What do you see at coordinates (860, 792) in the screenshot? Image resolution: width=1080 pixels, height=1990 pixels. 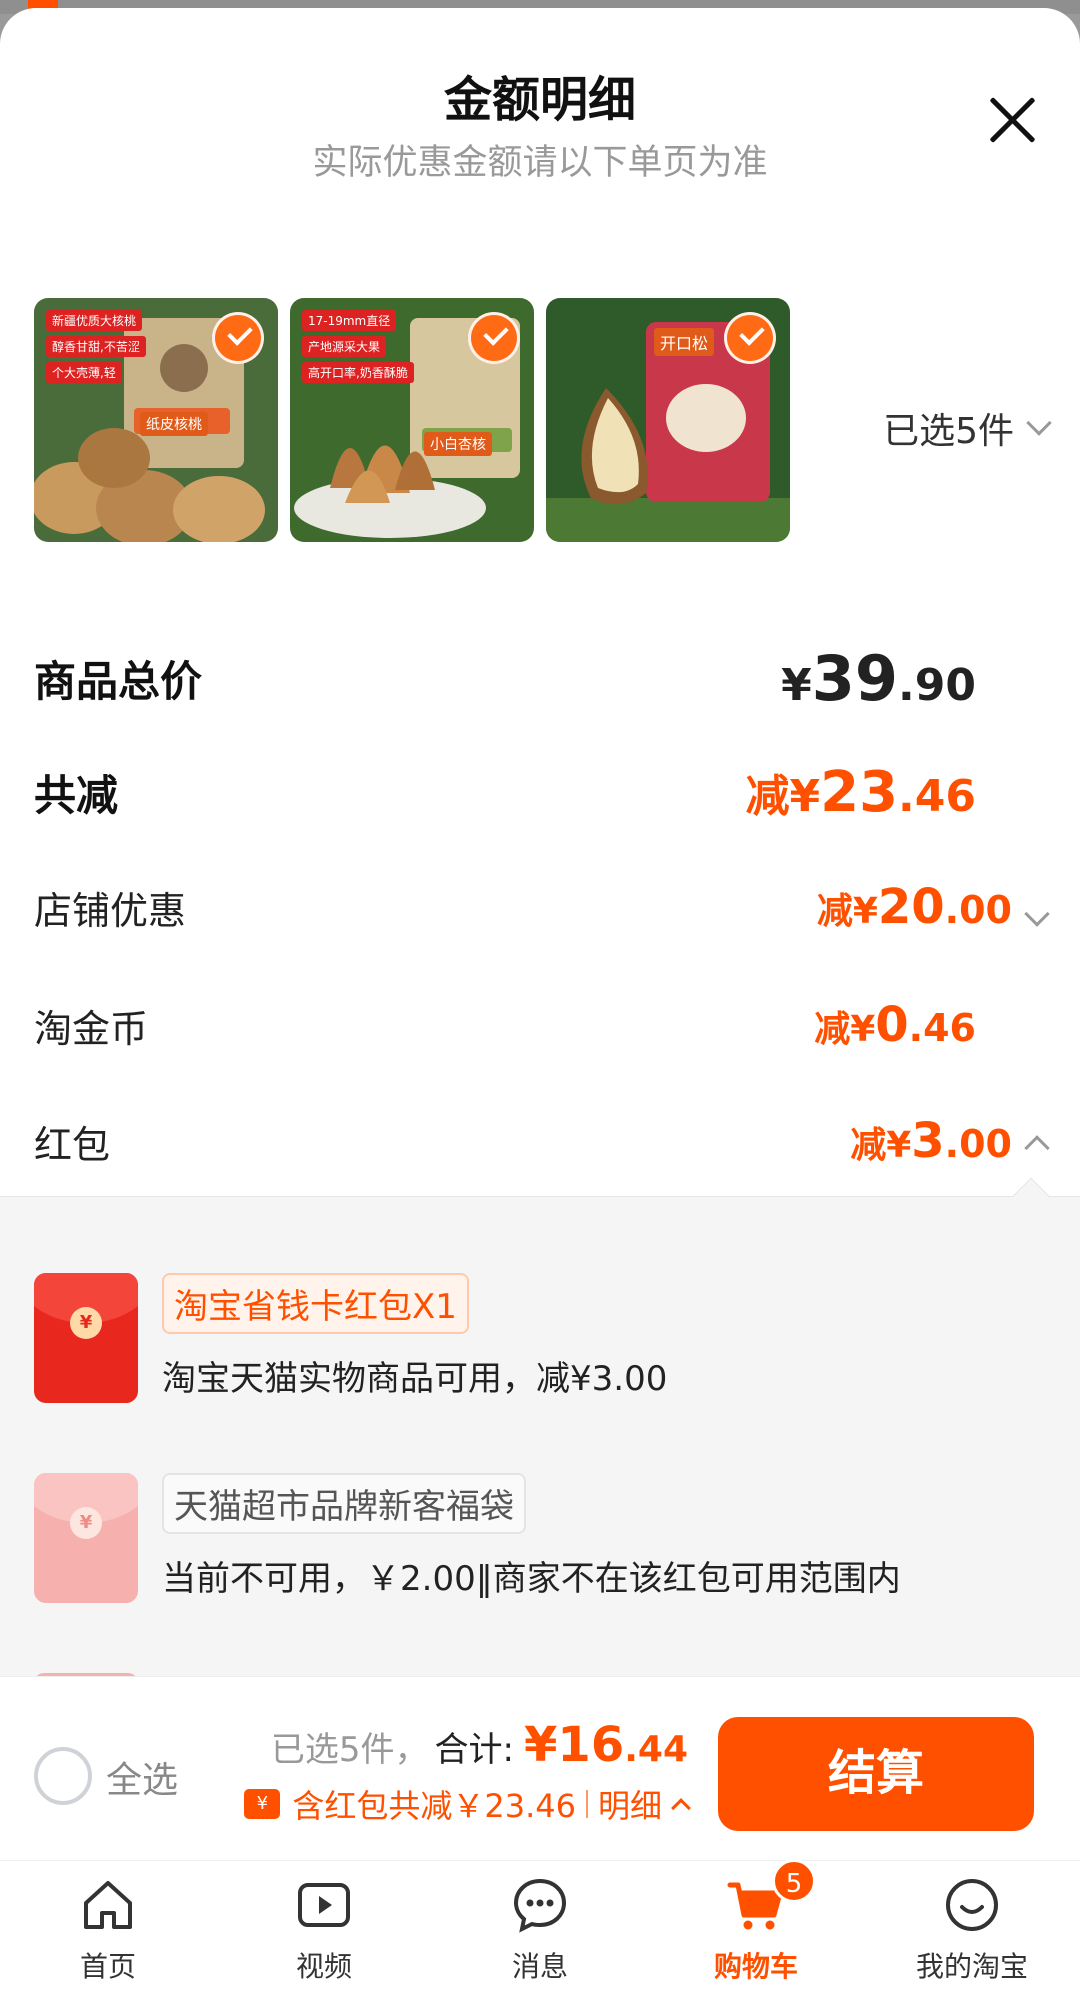 I see `total-discount-value: 减¥ 23 .46` at bounding box center [860, 792].